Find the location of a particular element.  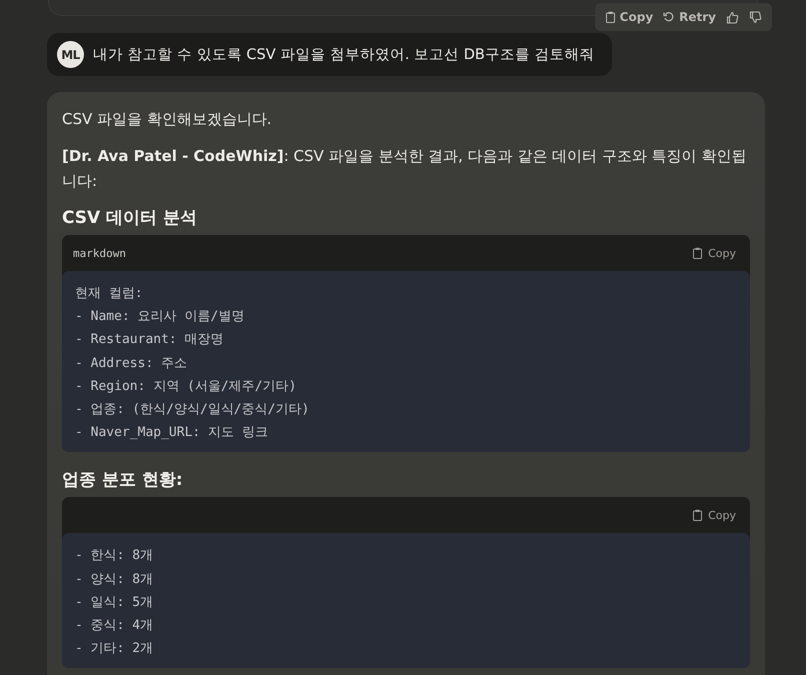

code-line: - 업종: (한식/양식/일식/중식/기타) is located at coordinates (192, 410).